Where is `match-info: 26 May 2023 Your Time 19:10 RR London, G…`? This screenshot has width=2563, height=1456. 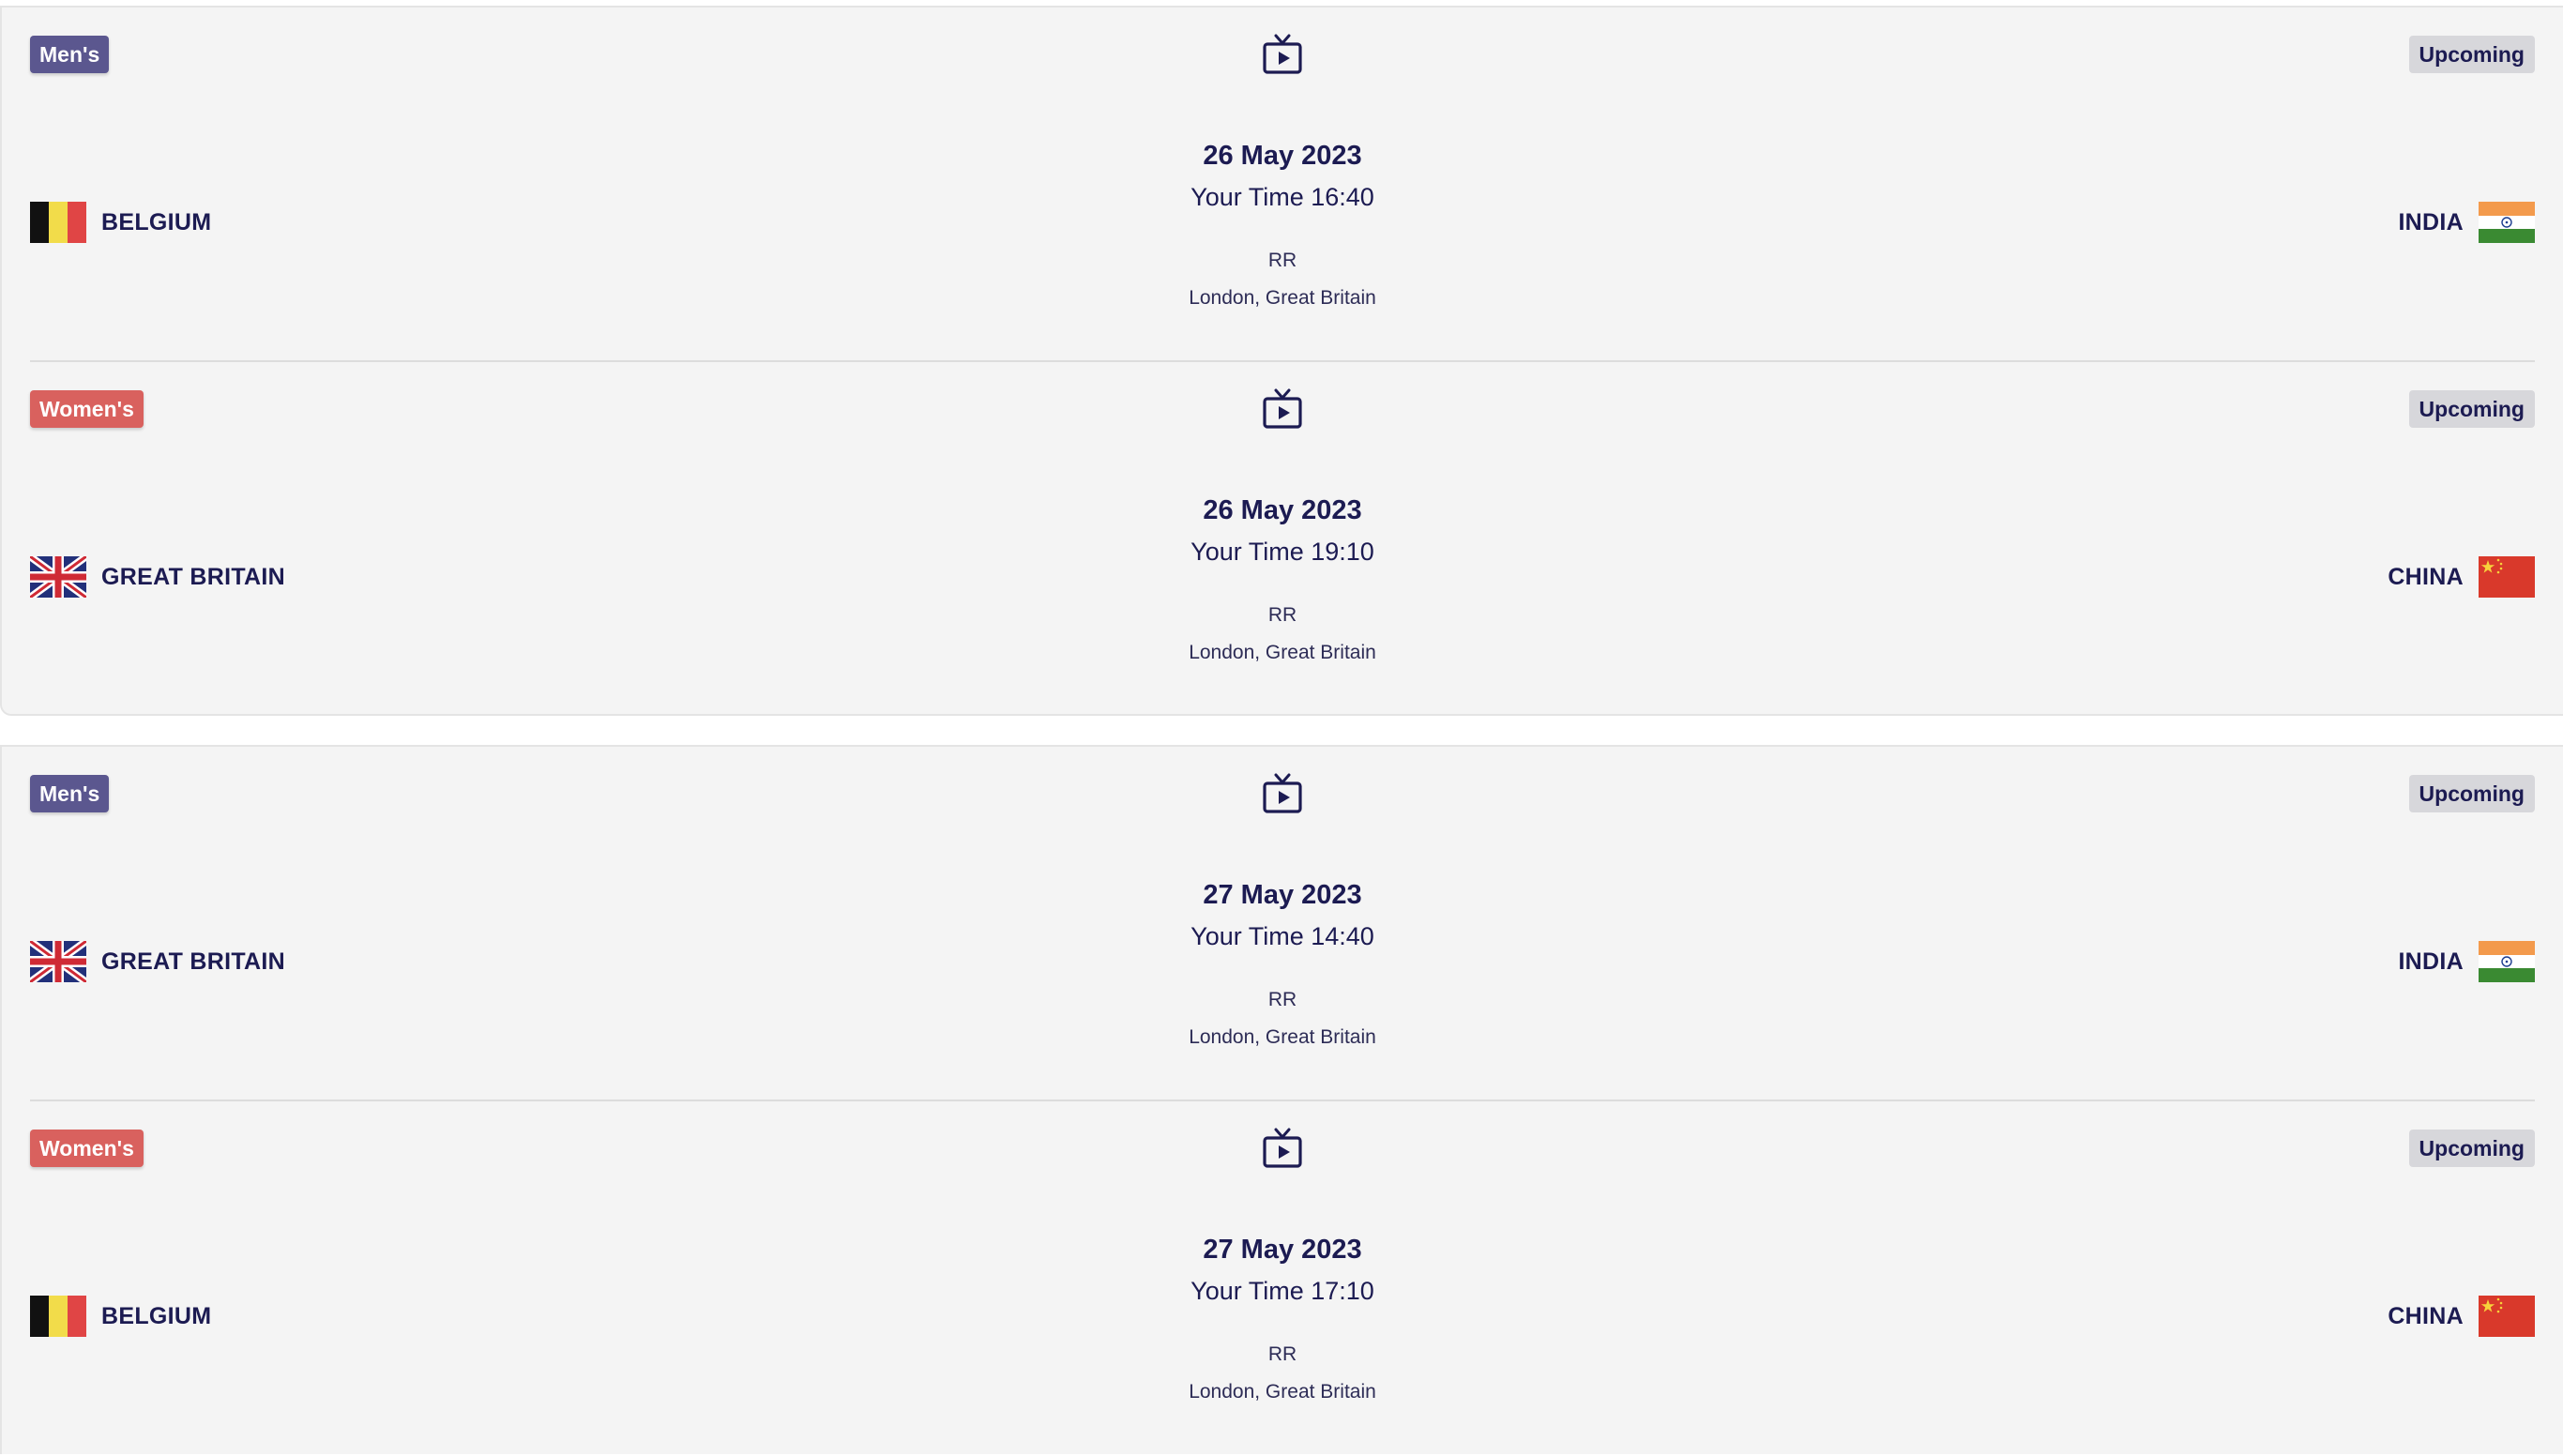
match-info: 26 May 2023 Your Time 19:10 RR London, G… is located at coordinates (1282, 578).